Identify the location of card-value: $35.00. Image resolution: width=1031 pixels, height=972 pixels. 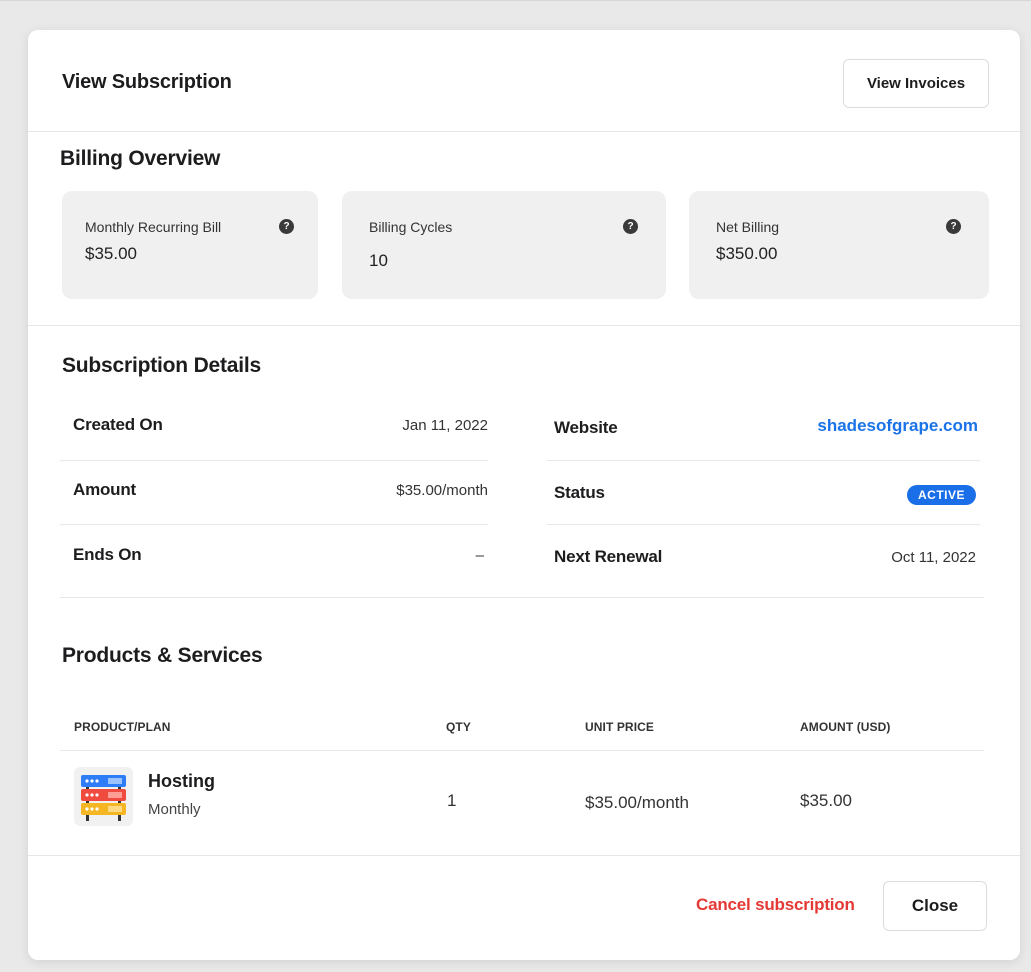
(111, 253).